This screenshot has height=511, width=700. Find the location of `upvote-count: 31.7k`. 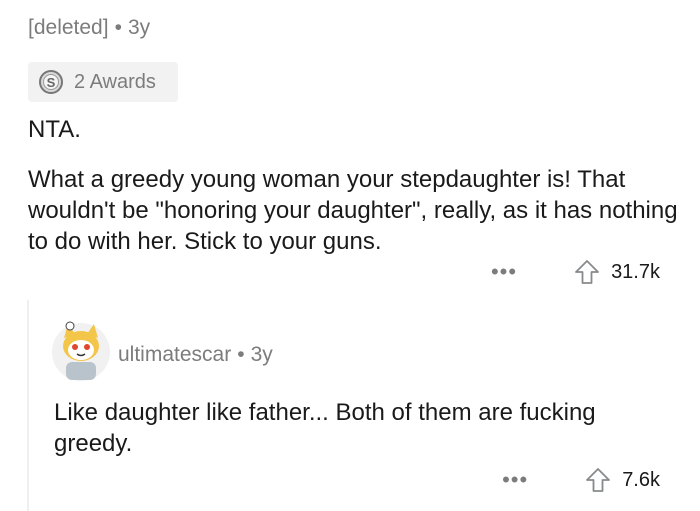

upvote-count: 31.7k is located at coordinates (635, 271).